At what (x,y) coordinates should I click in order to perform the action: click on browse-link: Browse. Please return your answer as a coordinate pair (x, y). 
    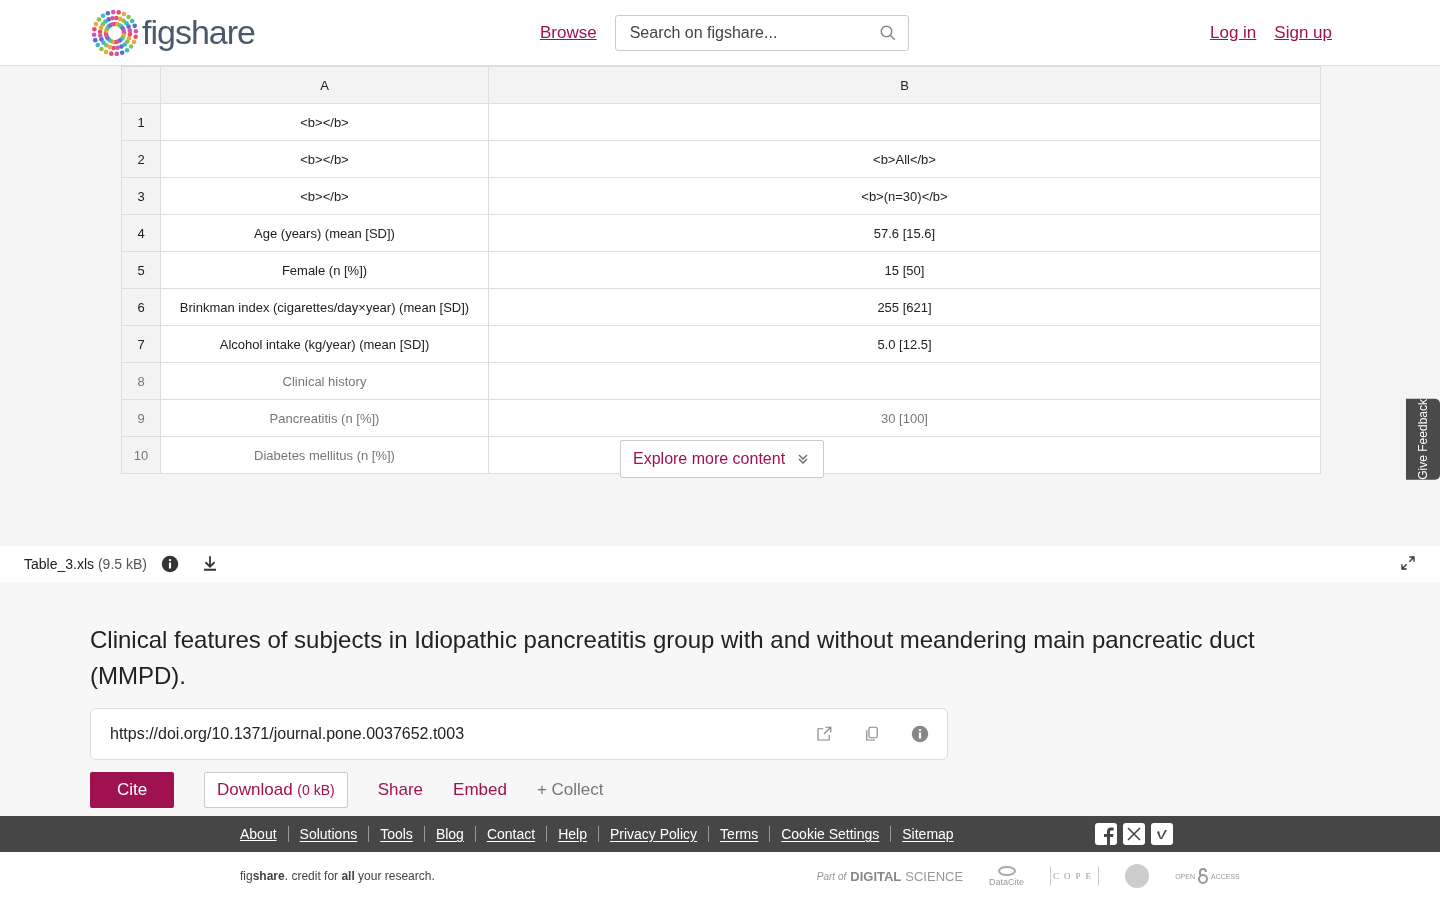
    Looking at the image, I should click on (568, 33).